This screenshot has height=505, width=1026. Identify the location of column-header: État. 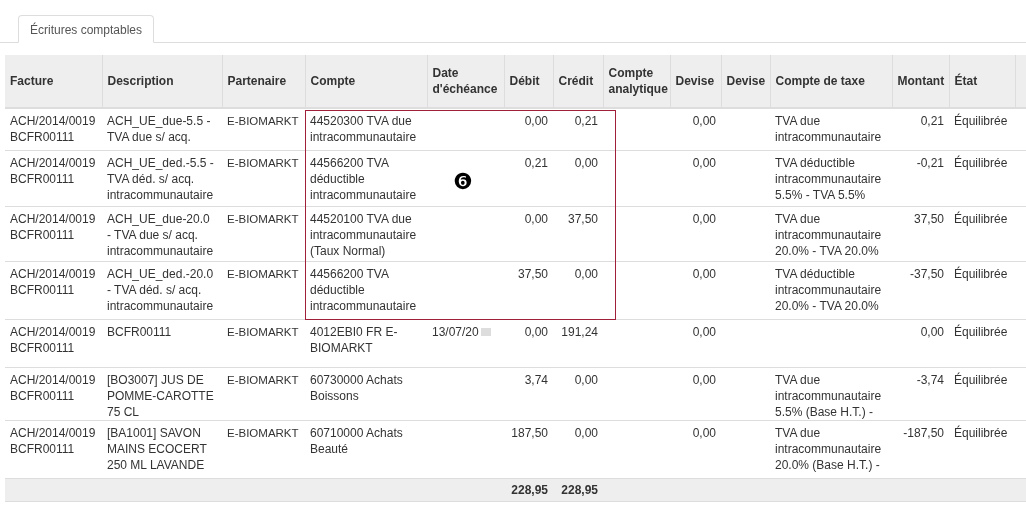
(982, 81).